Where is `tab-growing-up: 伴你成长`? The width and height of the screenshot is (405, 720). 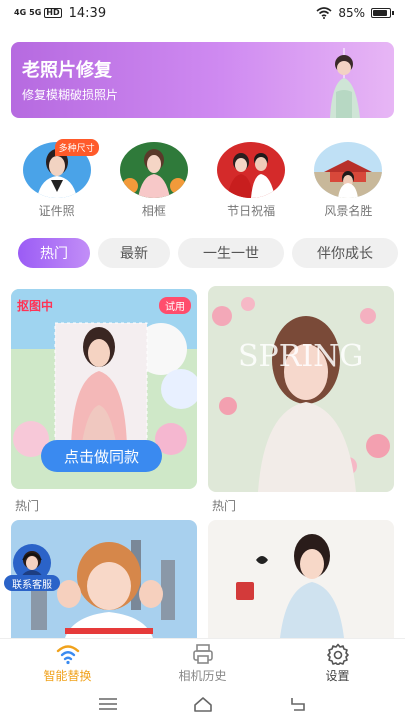 tab-growing-up: 伴你成长 is located at coordinates (345, 253).